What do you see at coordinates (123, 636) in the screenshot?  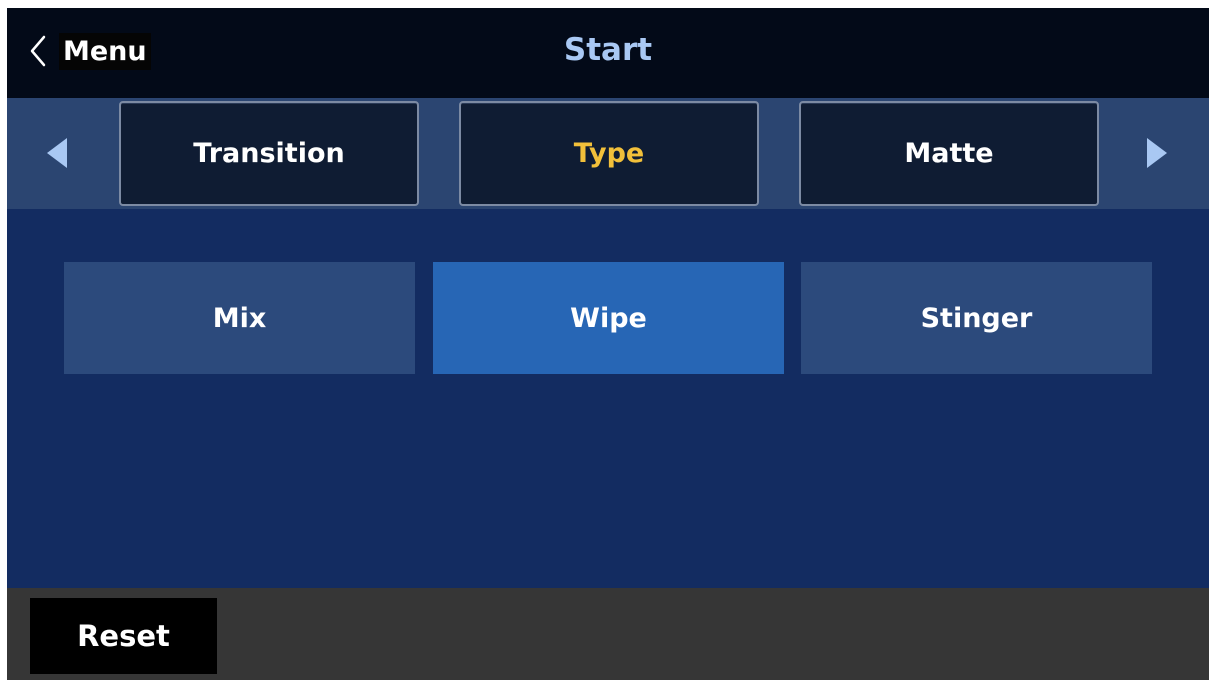 I see `reset-button: Reset` at bounding box center [123, 636].